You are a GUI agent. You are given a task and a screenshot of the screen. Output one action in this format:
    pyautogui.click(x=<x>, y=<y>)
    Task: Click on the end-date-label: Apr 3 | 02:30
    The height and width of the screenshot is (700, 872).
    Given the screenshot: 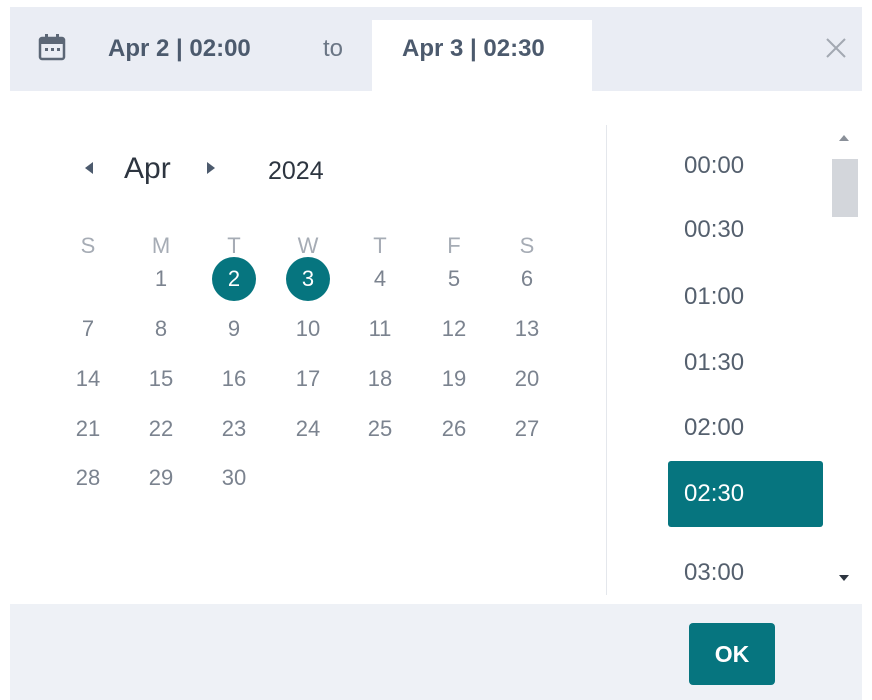 What is the action you would take?
    pyautogui.click(x=473, y=48)
    